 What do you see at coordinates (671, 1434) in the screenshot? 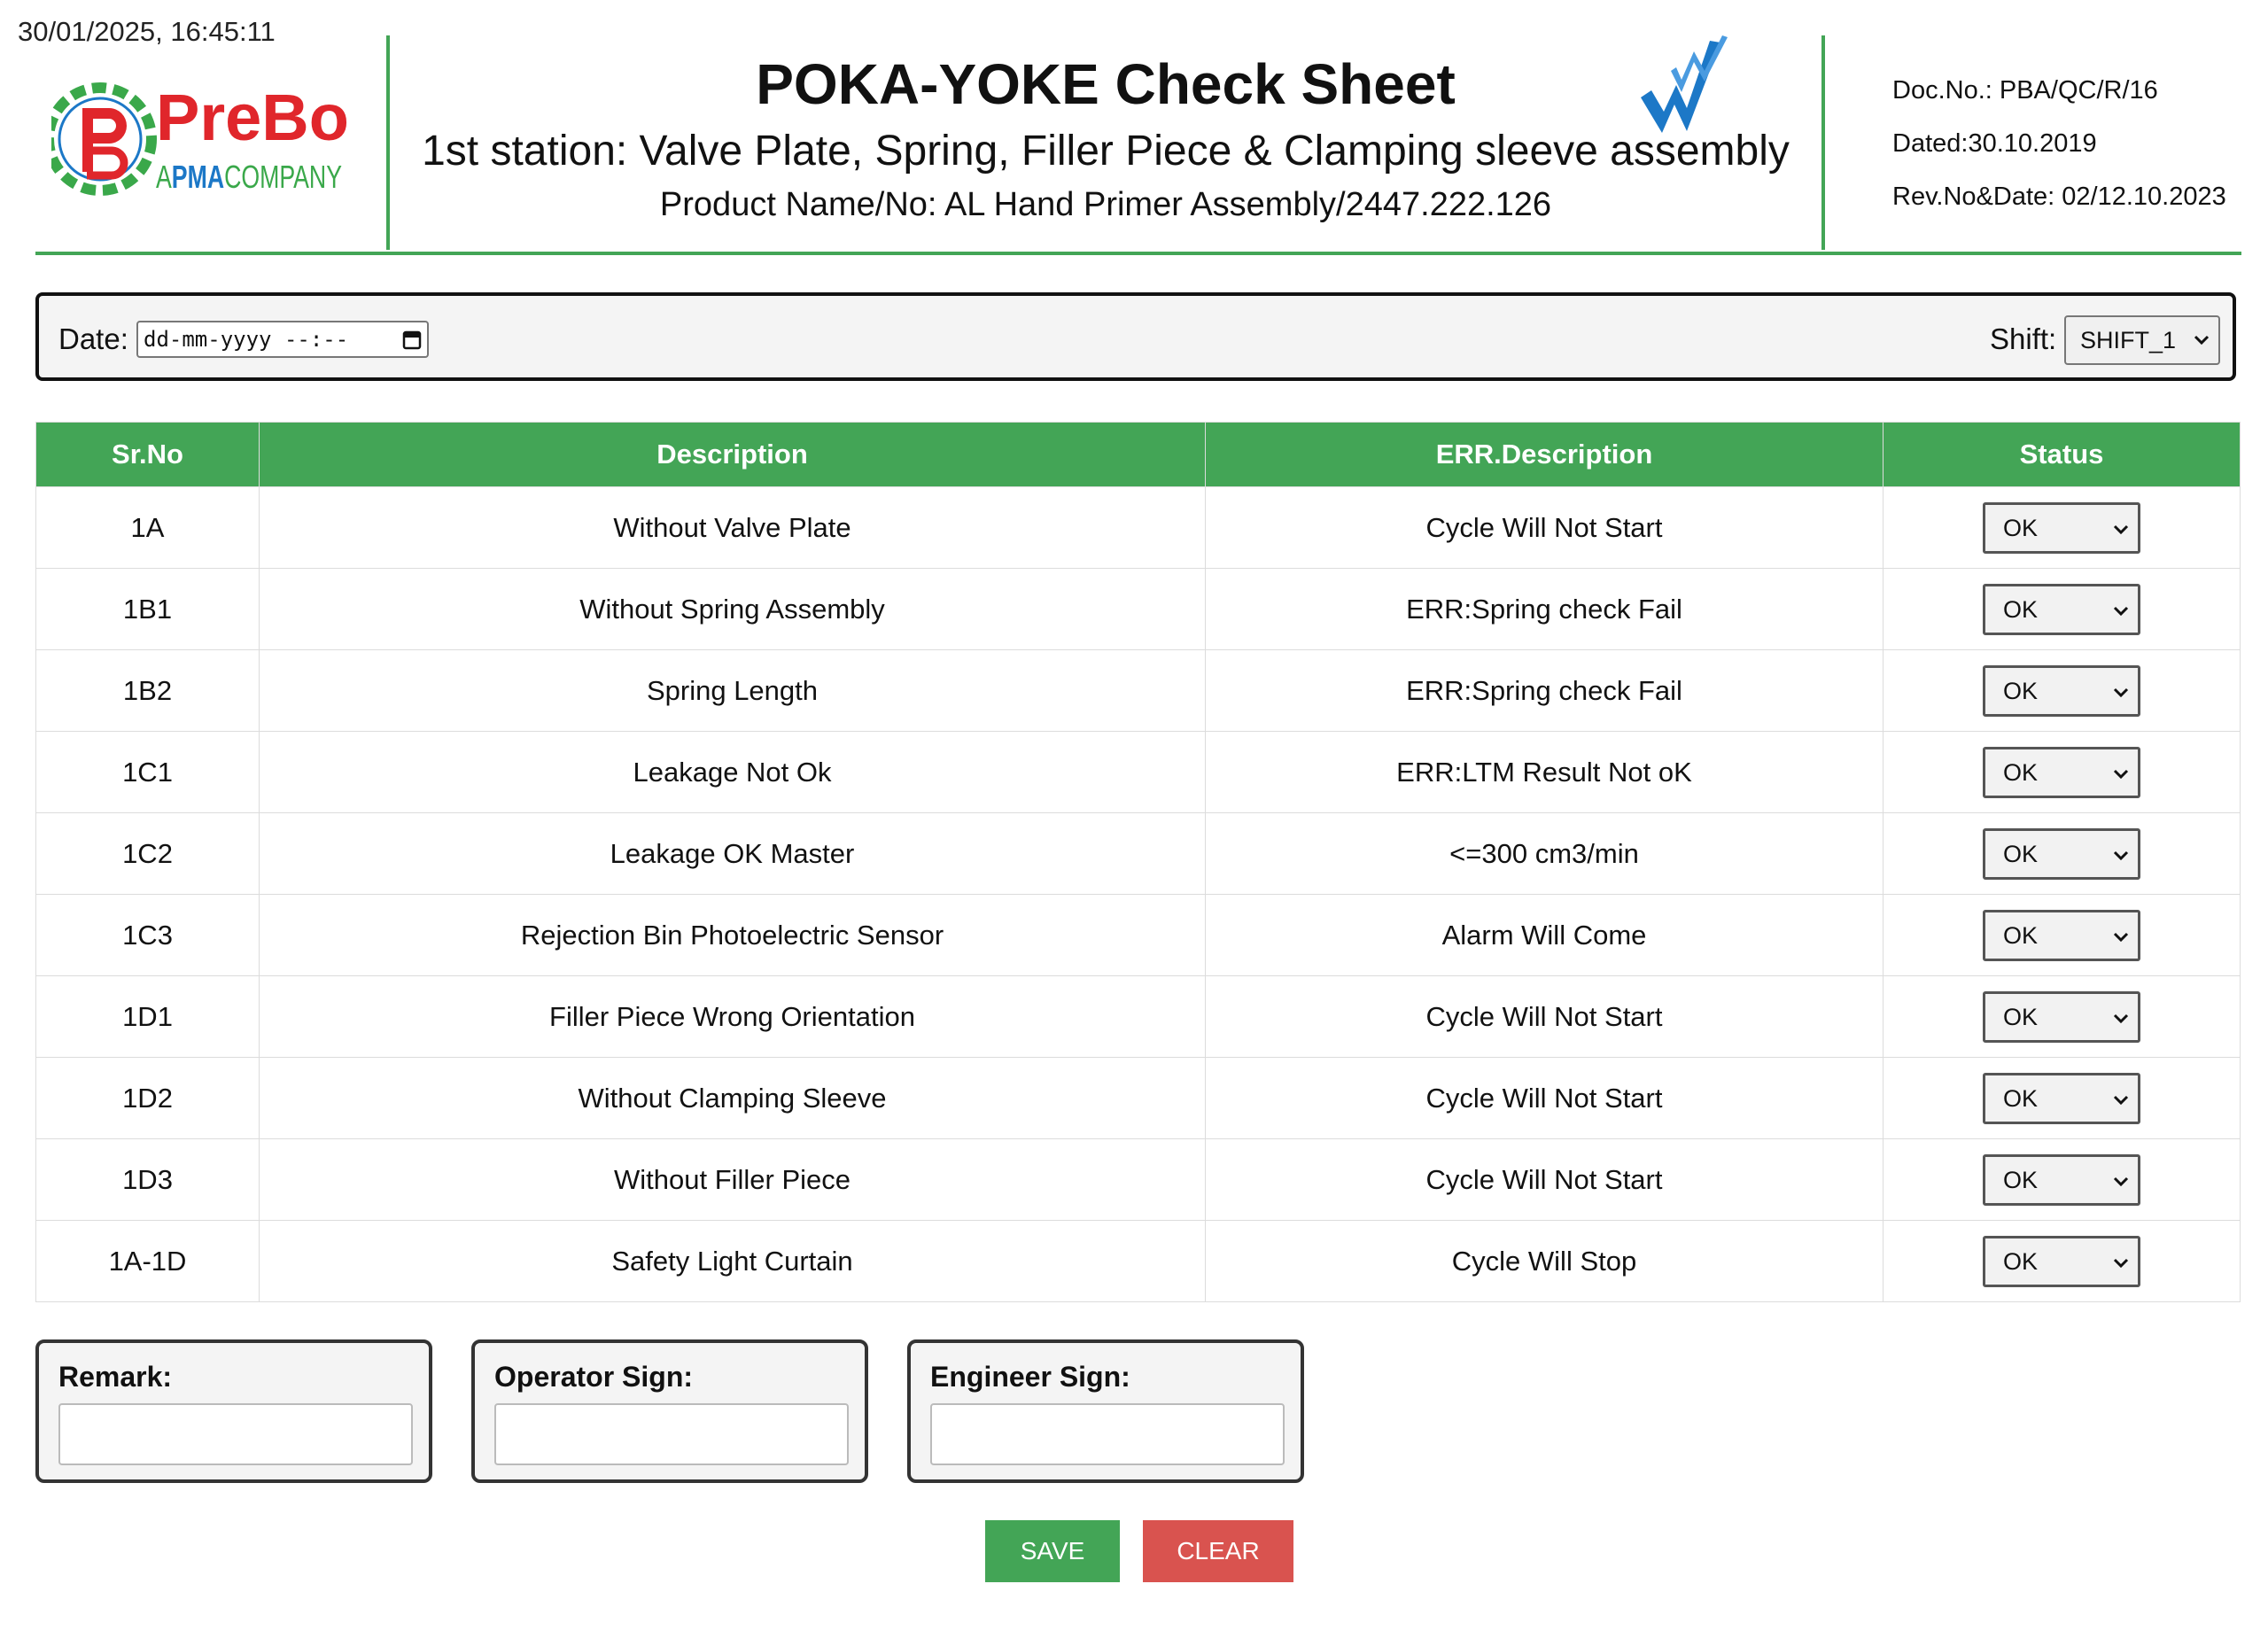
I see `operator-sign-input` at bounding box center [671, 1434].